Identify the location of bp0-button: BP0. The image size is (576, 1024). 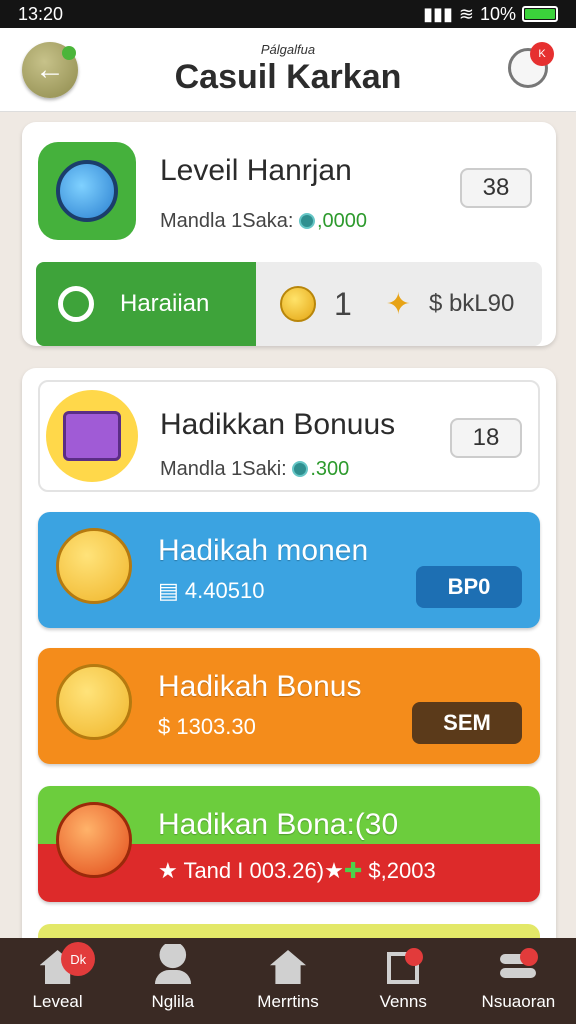
(469, 587).